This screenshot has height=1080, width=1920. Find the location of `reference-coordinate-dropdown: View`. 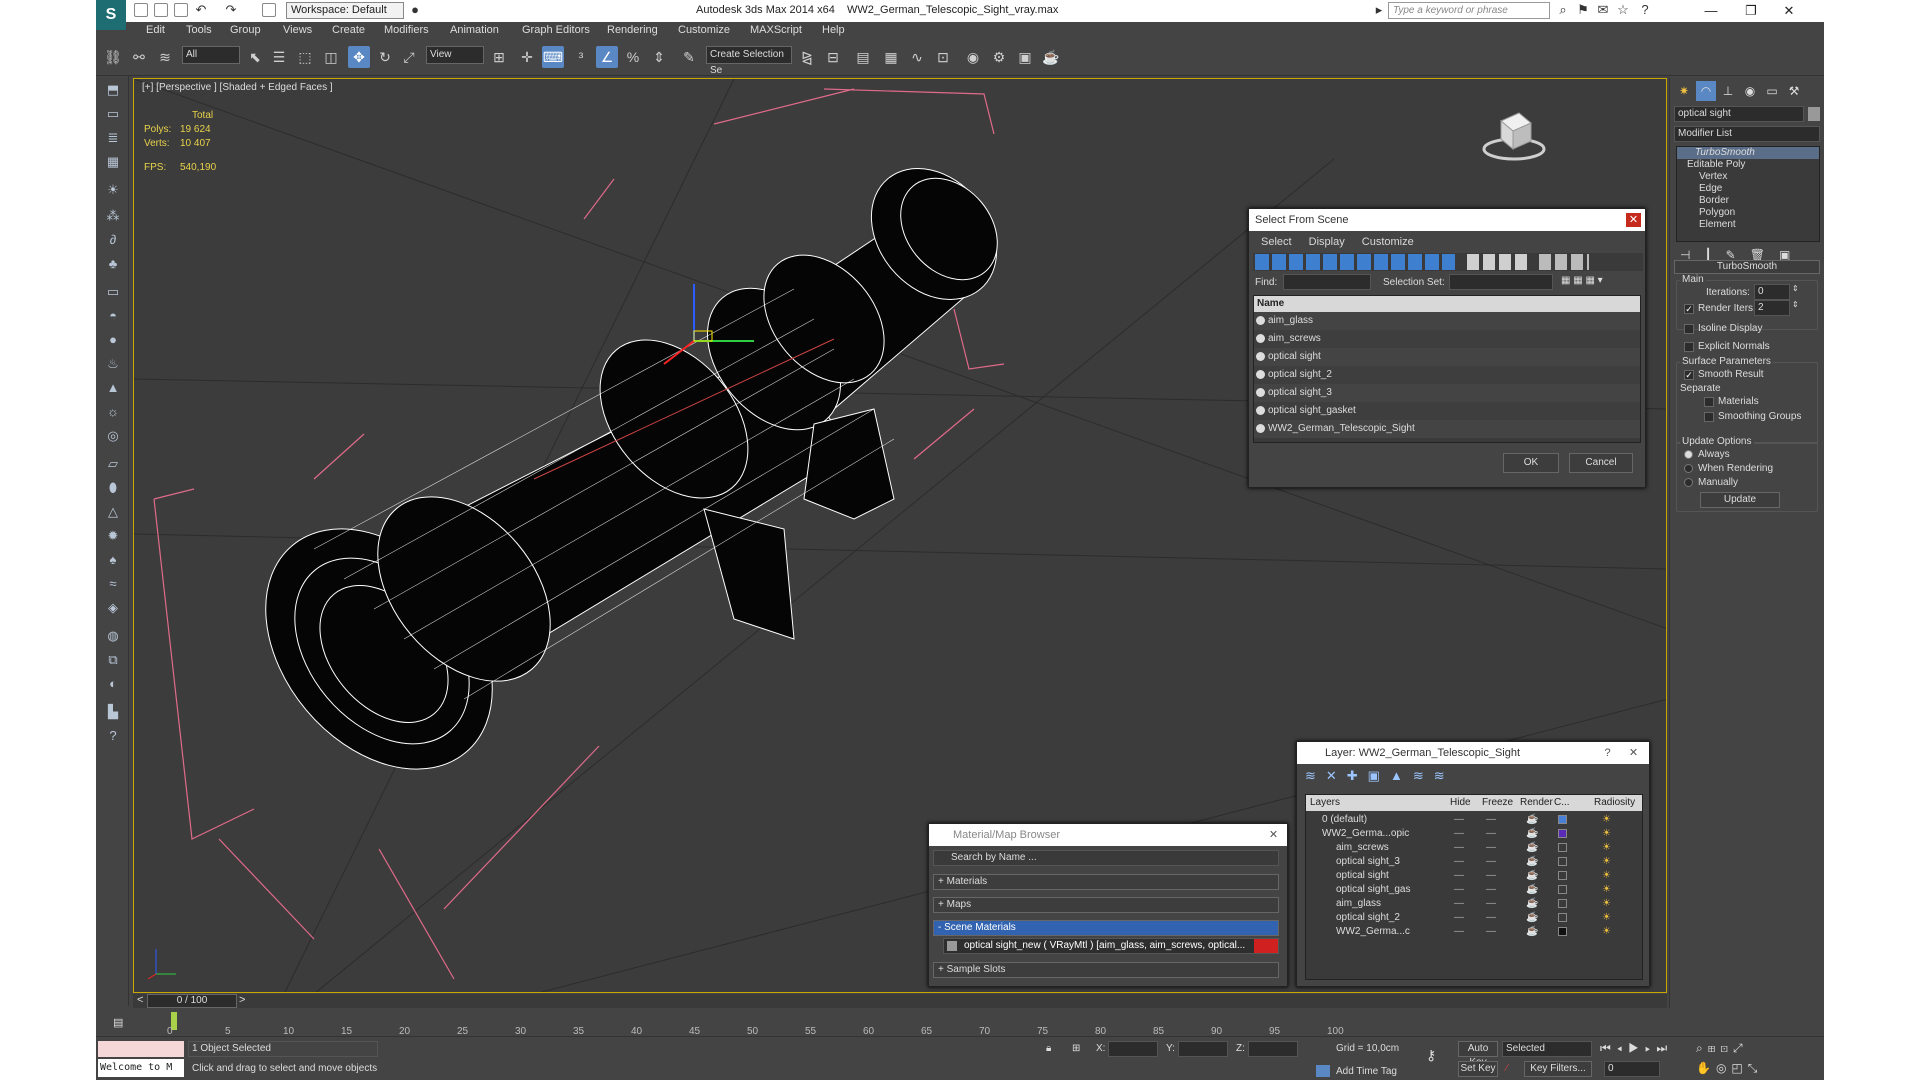

reference-coordinate-dropdown: View is located at coordinates (455, 55).